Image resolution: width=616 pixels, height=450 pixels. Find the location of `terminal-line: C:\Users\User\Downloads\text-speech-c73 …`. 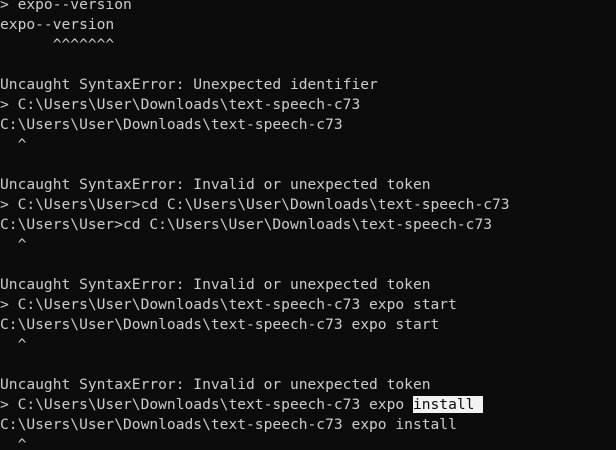

terminal-line: C:\Users\User\Downloads\text-speech-c73 … is located at coordinates (220, 324).